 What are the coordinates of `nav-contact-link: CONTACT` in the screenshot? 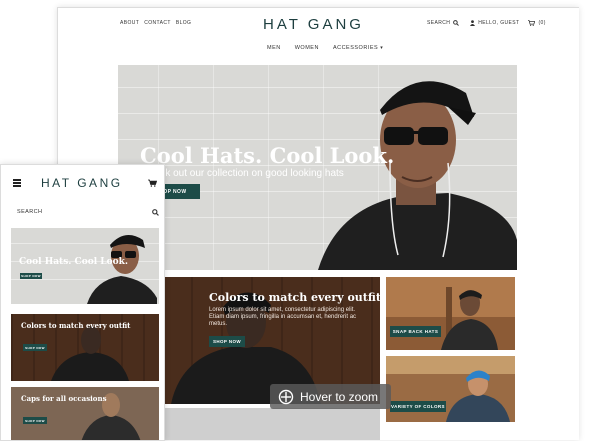 It's located at (157, 23).